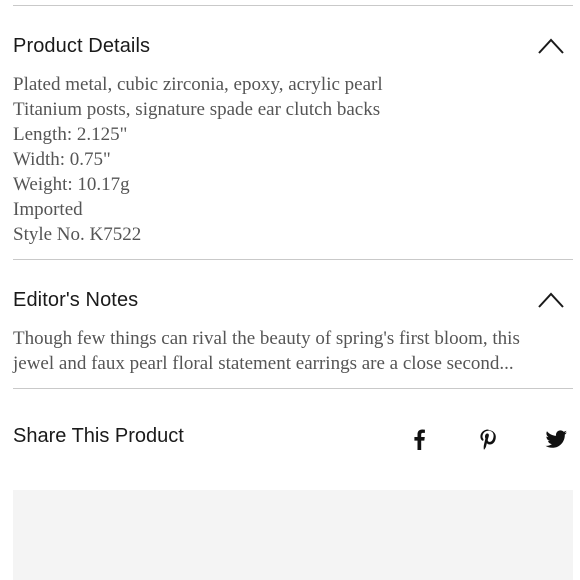 The width and height of the screenshot is (580, 580). I want to click on editors-notes-header: Editor's Notes, so click(293, 300).